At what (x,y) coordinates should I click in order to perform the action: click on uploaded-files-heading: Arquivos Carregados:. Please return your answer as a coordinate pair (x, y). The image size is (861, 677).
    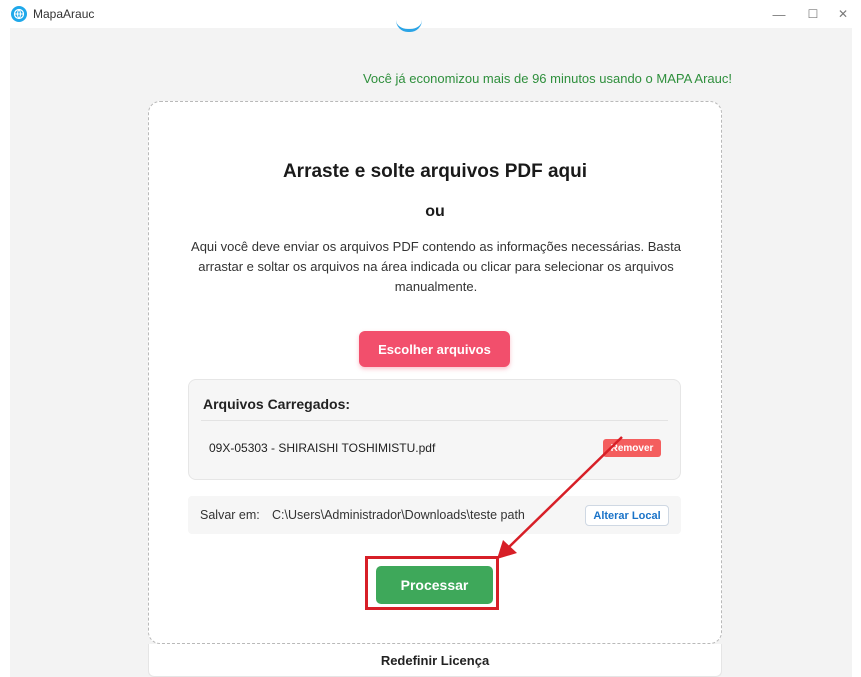
    Looking at the image, I should click on (277, 404).